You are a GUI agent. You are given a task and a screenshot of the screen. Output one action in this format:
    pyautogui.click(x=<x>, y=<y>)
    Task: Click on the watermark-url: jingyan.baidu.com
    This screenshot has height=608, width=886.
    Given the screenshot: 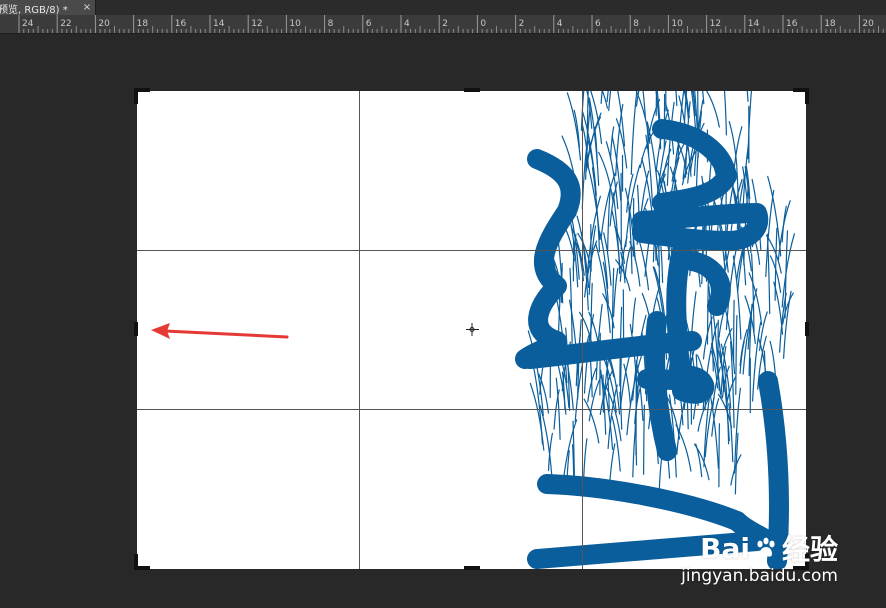 What is the action you would take?
    pyautogui.click(x=759, y=576)
    